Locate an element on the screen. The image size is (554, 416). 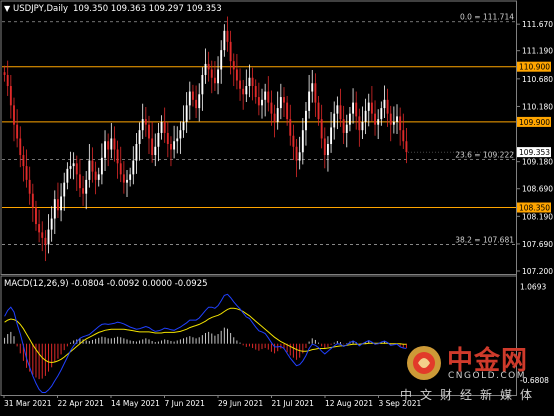
level-price-label: 110.900 is located at coordinates (534, 67).